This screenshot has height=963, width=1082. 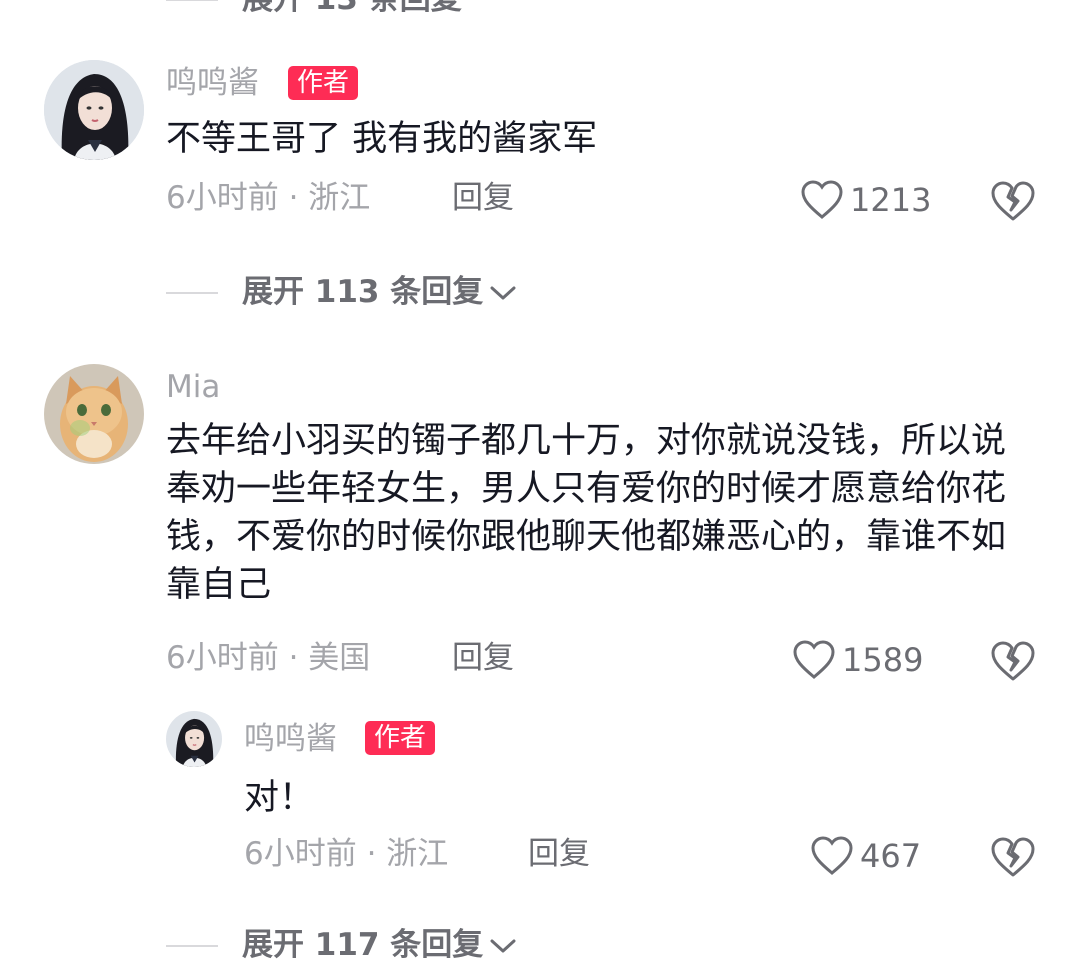 I want to click on like-button: 467, so click(x=865, y=856).